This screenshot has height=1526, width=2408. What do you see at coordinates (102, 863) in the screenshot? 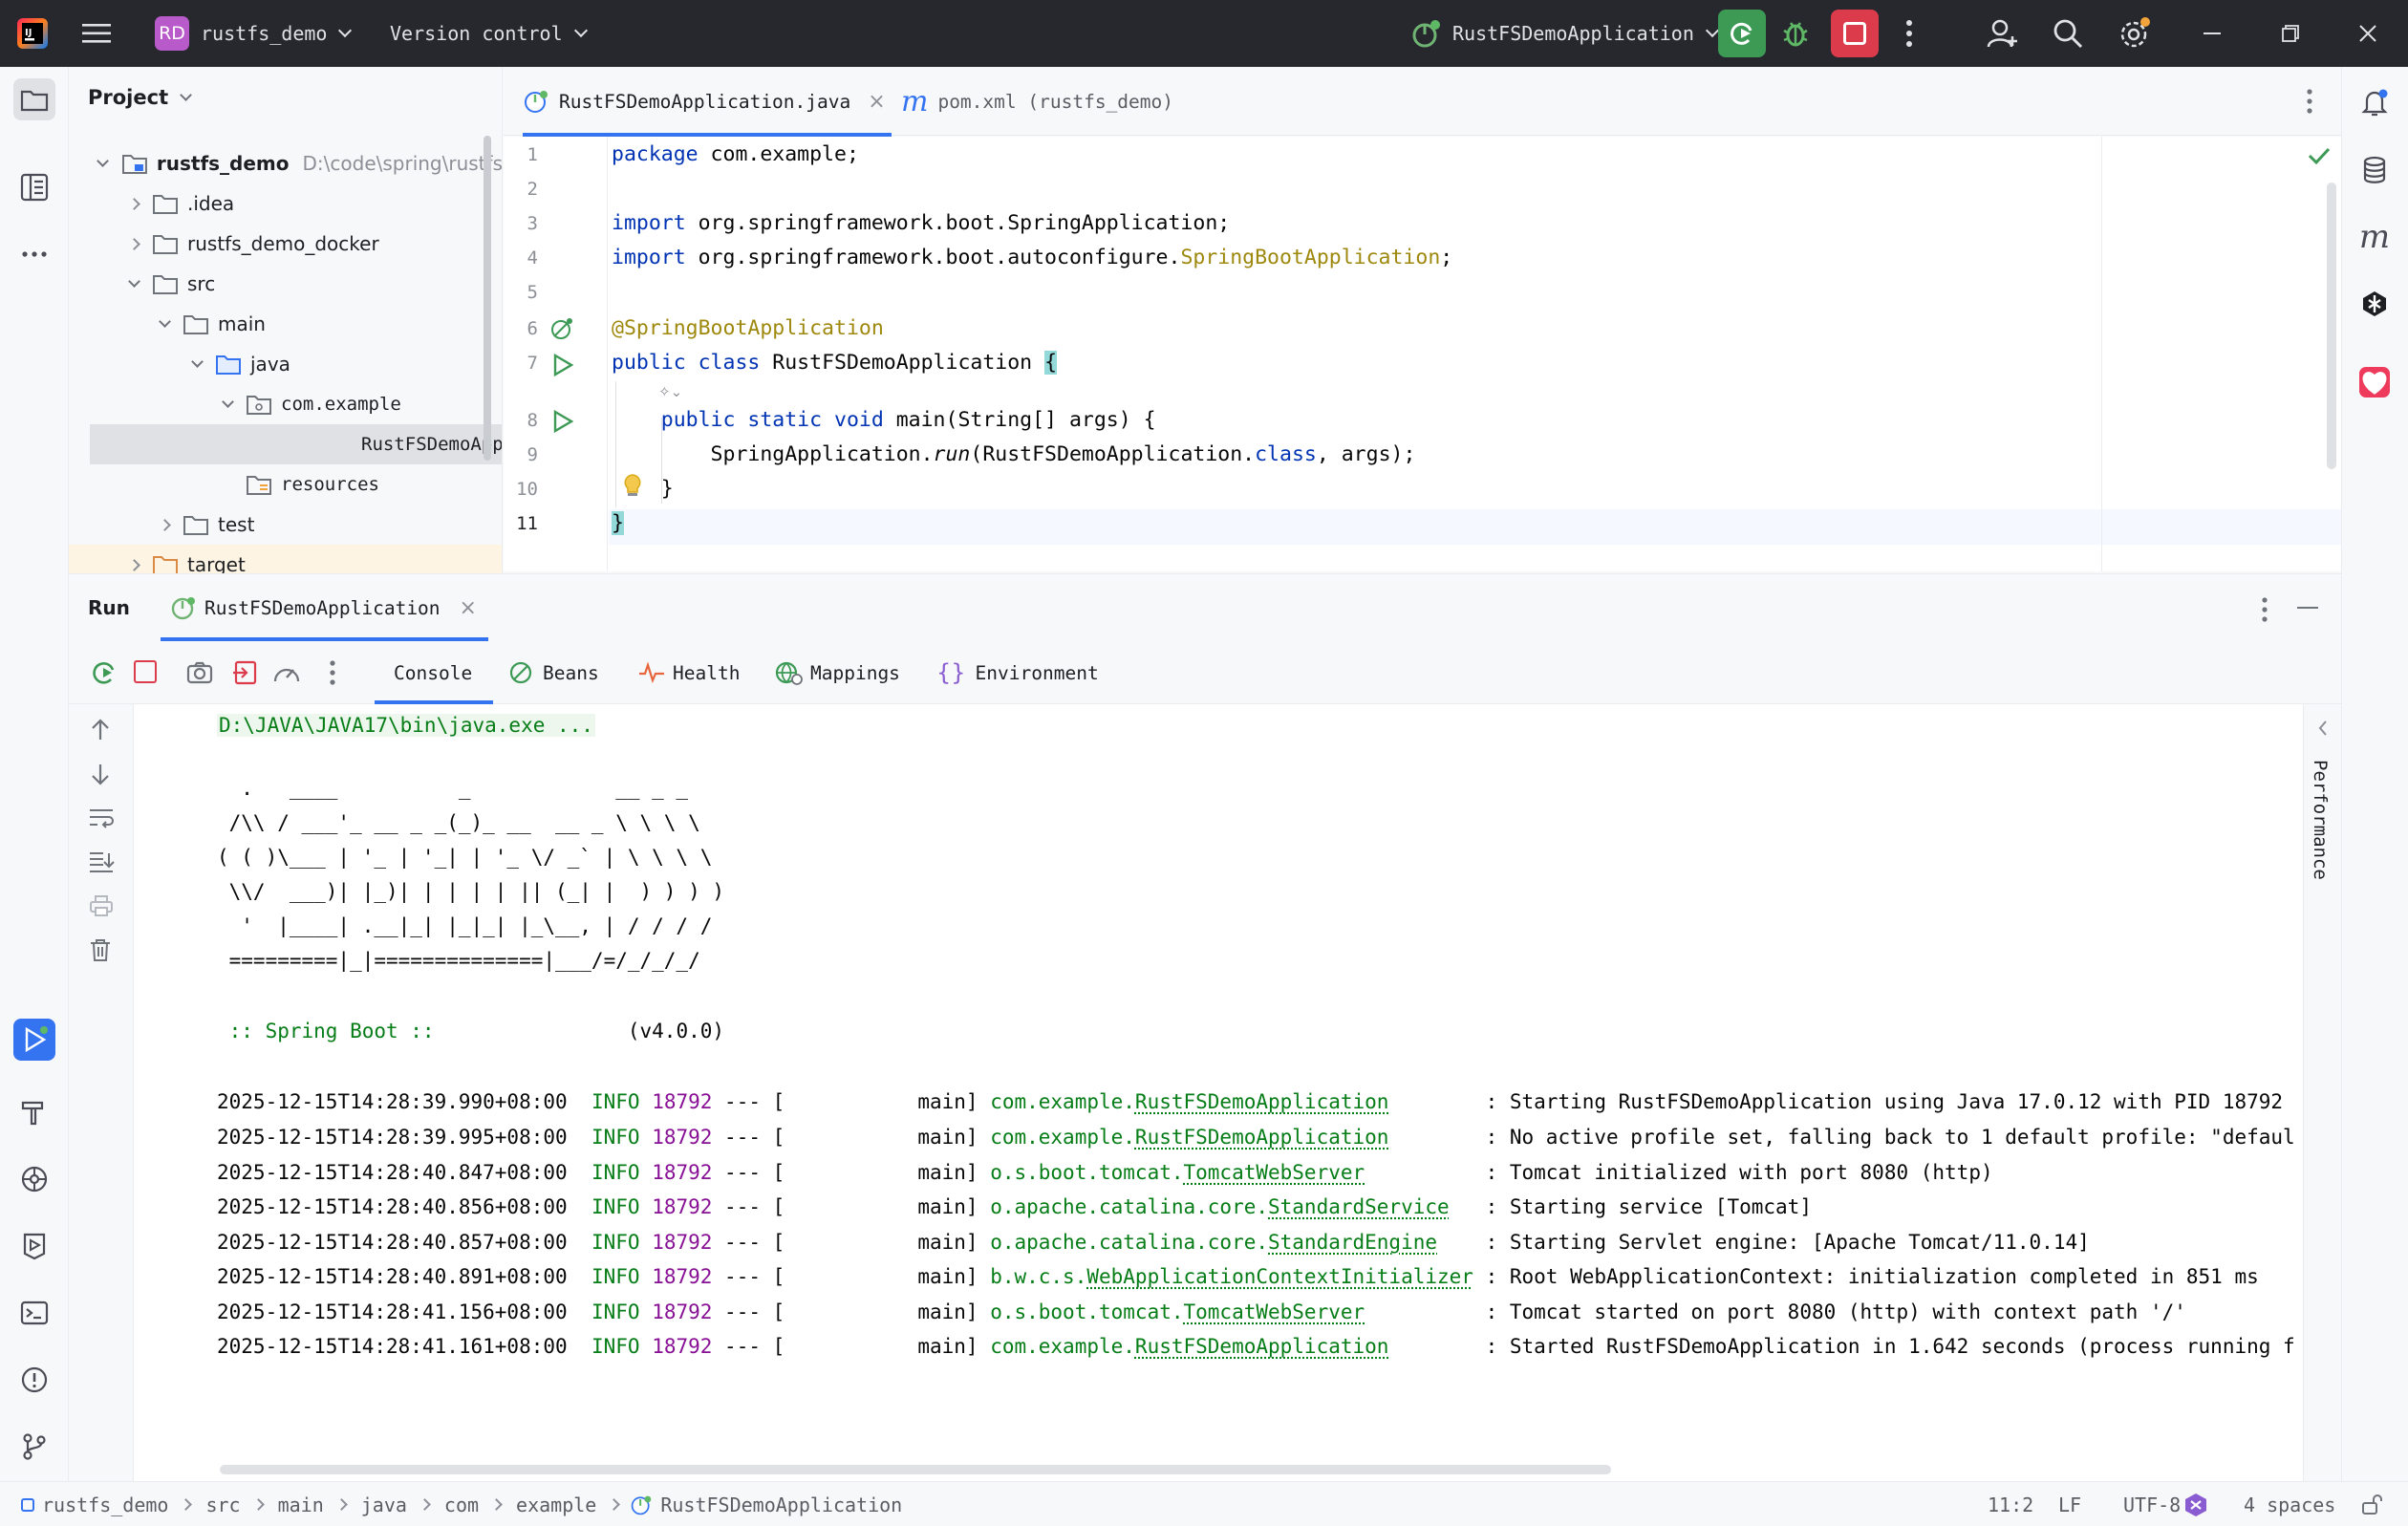
I see `scroll-to-end-icon` at bounding box center [102, 863].